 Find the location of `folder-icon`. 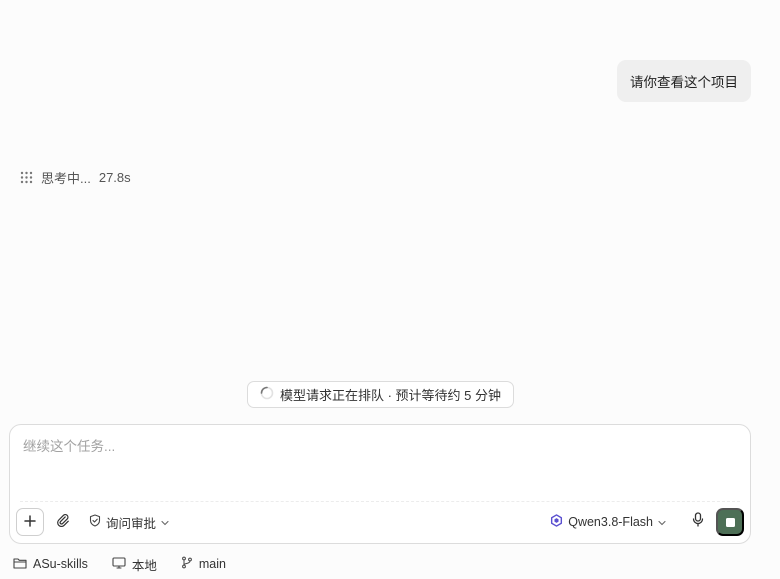

folder-icon is located at coordinates (20, 564).